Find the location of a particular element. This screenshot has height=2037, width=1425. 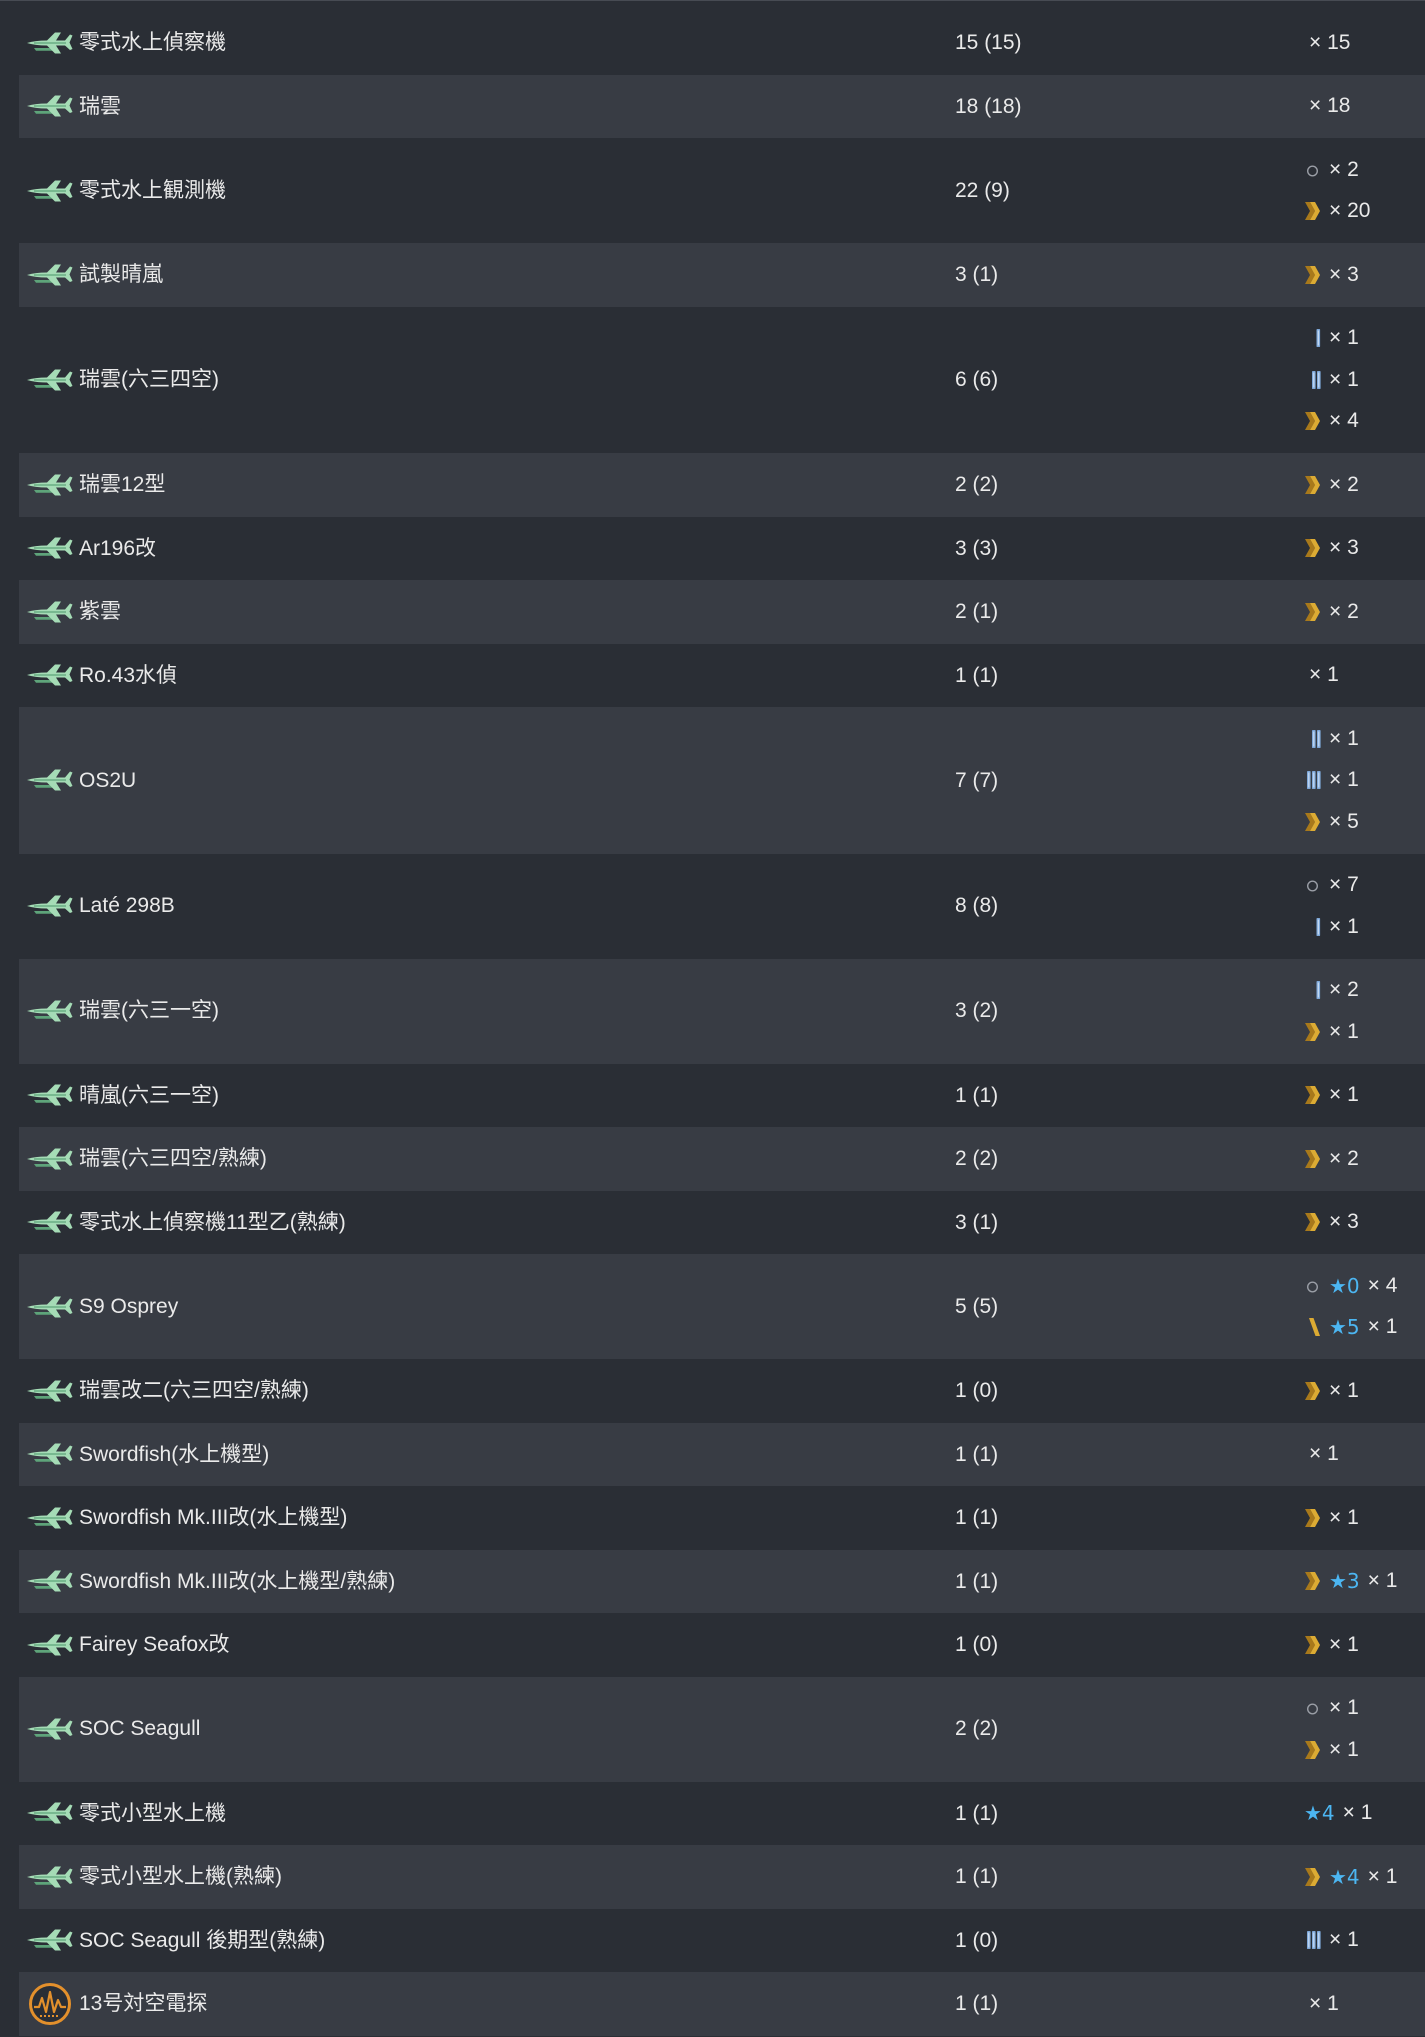

table-row: 晴嵐(六三一空) 1 (1) × 1 is located at coordinates (722, 1096).